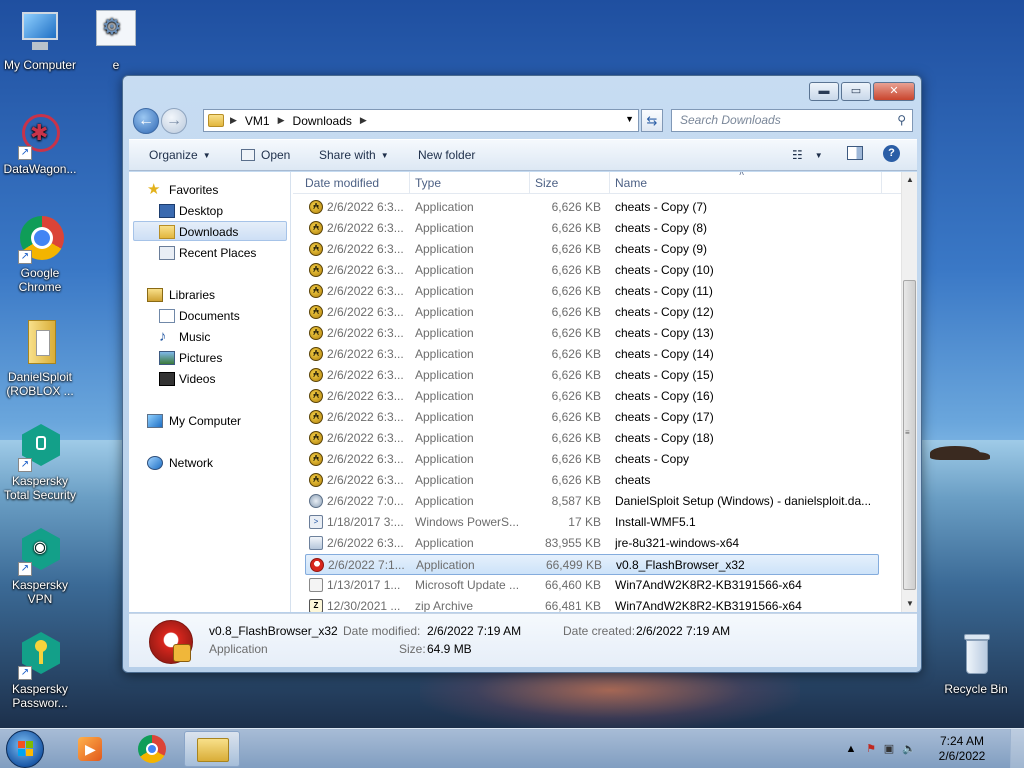 The width and height of the screenshot is (1024, 768). Describe the element at coordinates (889, 749) in the screenshot. I see `network-status-icon: ▣` at that location.